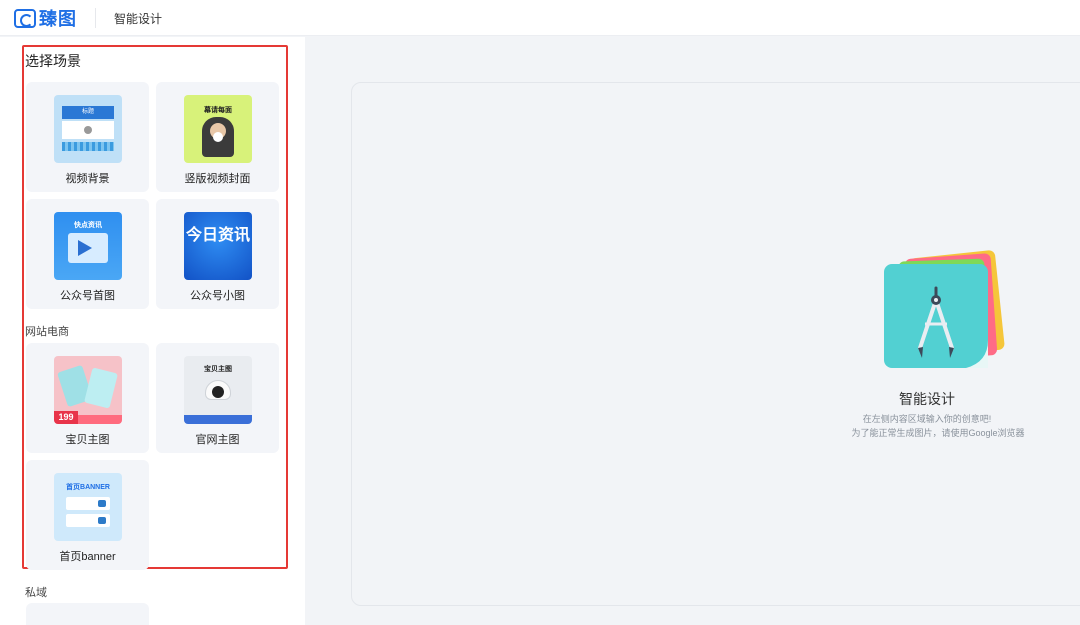 The height and width of the screenshot is (625, 1080). Describe the element at coordinates (218, 246) in the screenshot. I see `wechat-small-thumbnail: 今日资讯` at that location.